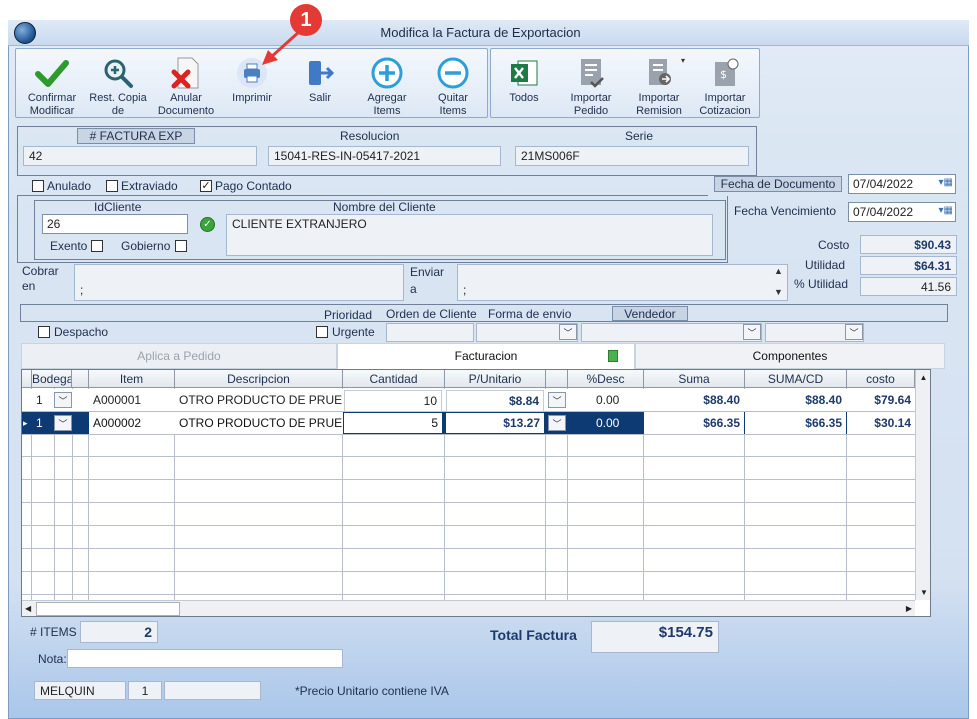 This screenshot has height=719, width=977. I want to click on vertical-scrollbar: ▲ ▼, so click(922, 485).